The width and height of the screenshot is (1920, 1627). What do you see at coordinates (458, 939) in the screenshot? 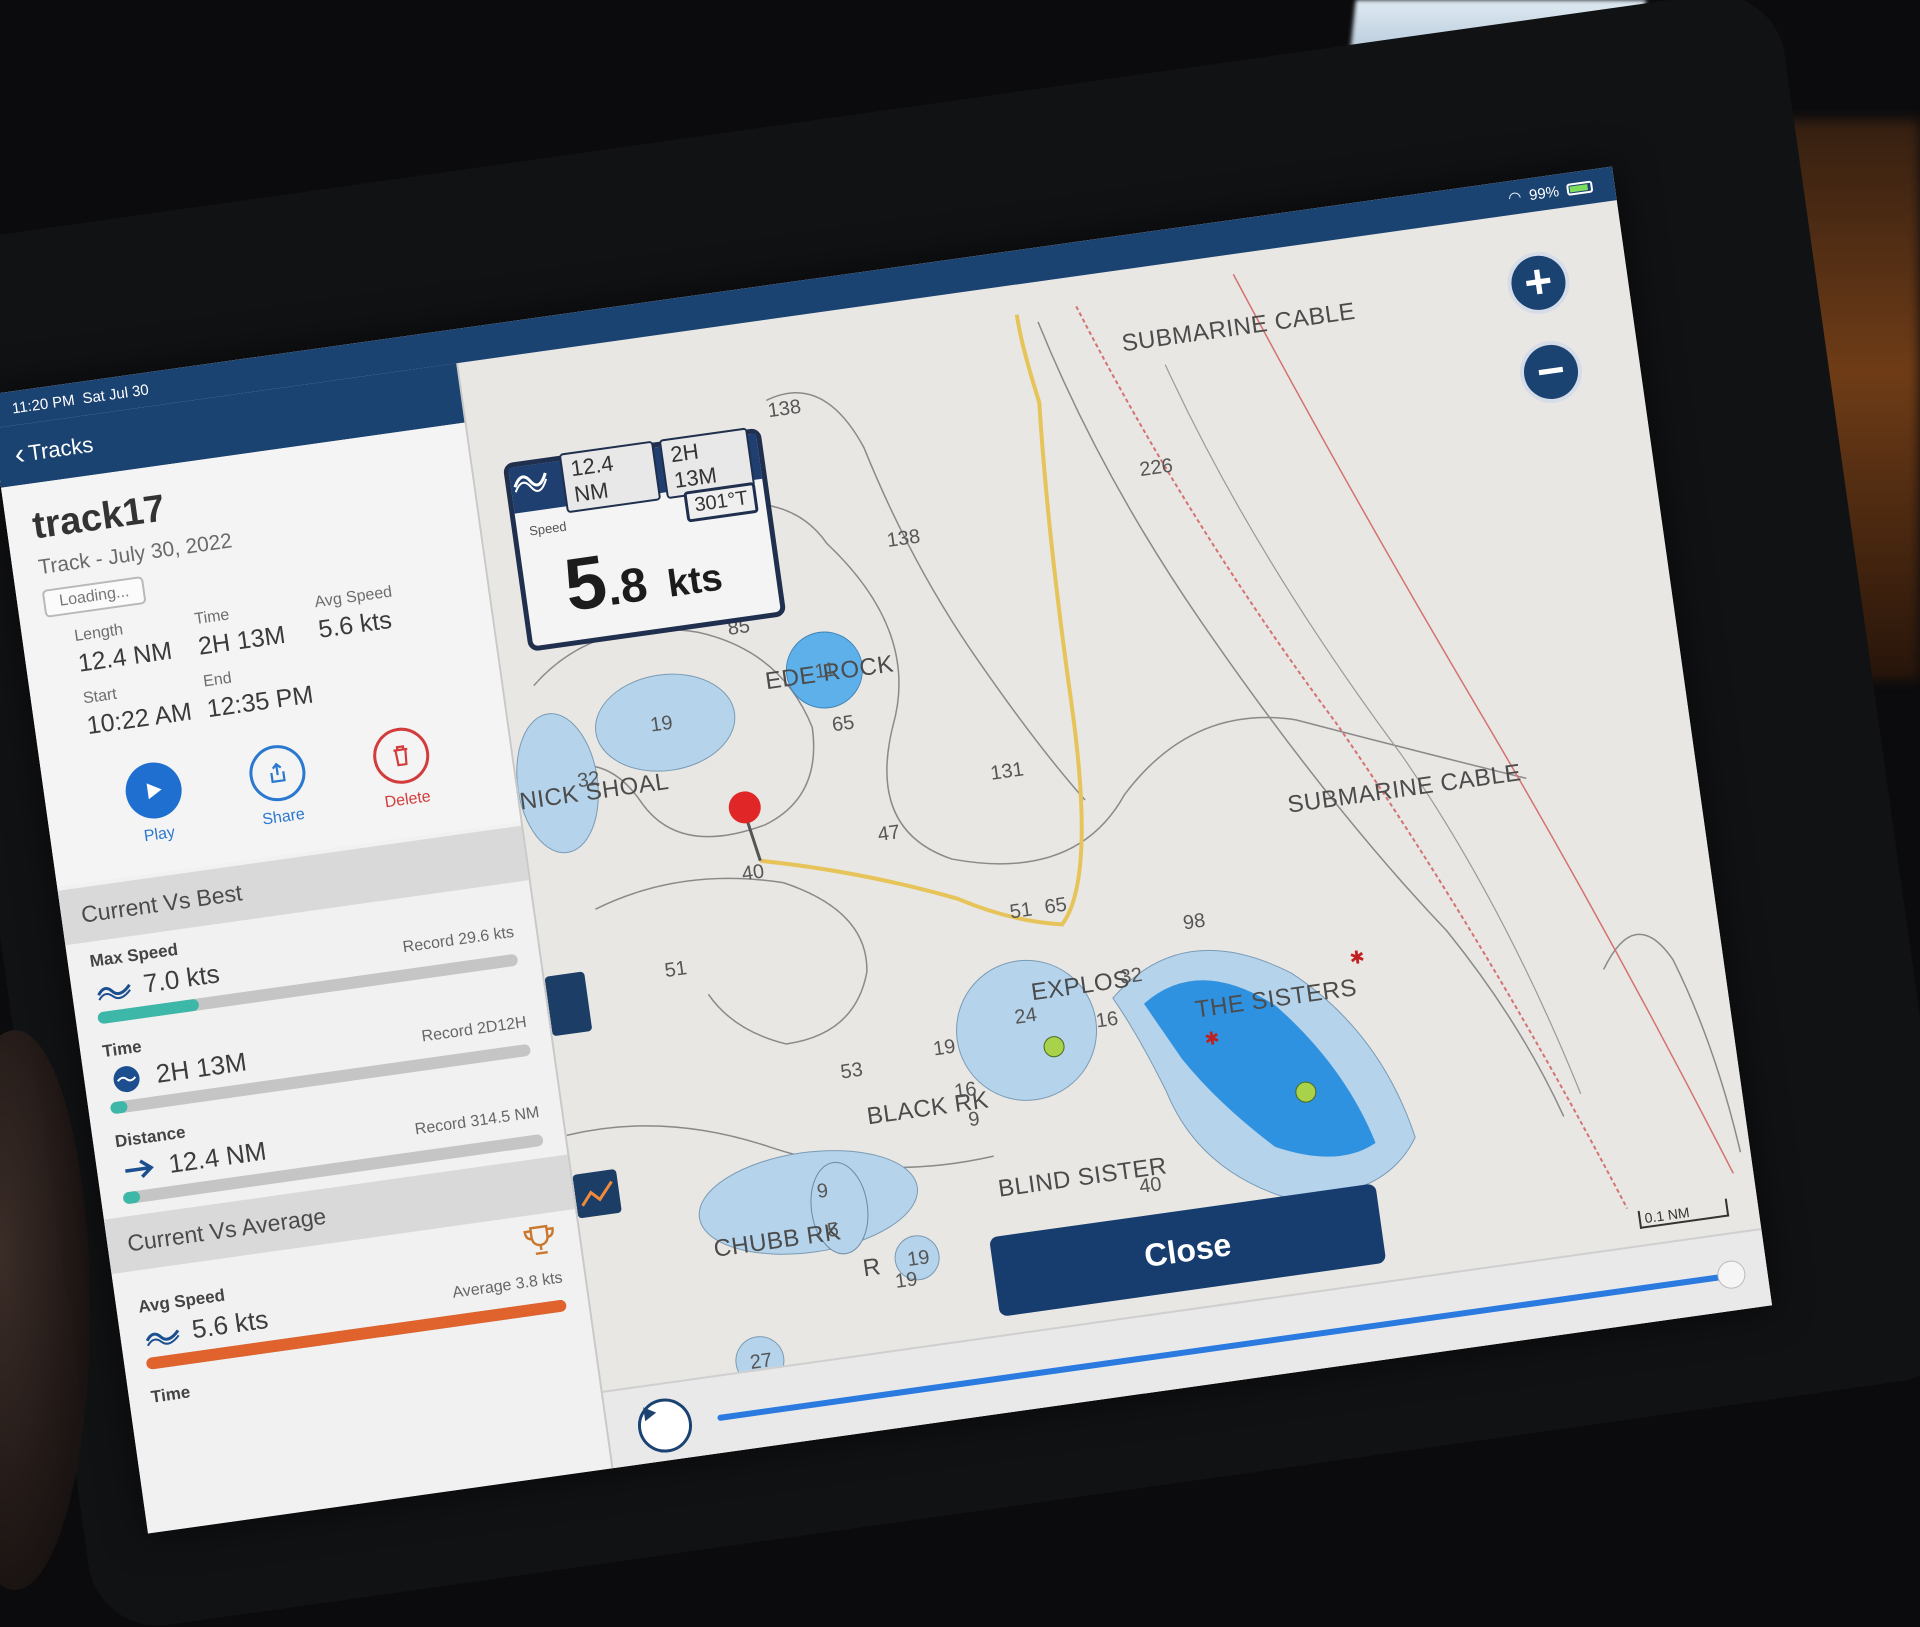
I see `cmp-record: Record 29.6 kts` at bounding box center [458, 939].